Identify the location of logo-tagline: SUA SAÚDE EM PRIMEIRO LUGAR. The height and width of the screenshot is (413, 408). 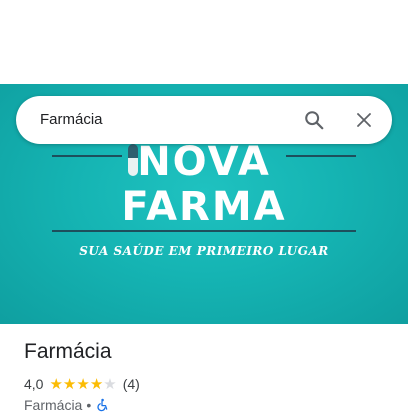
(204, 251).